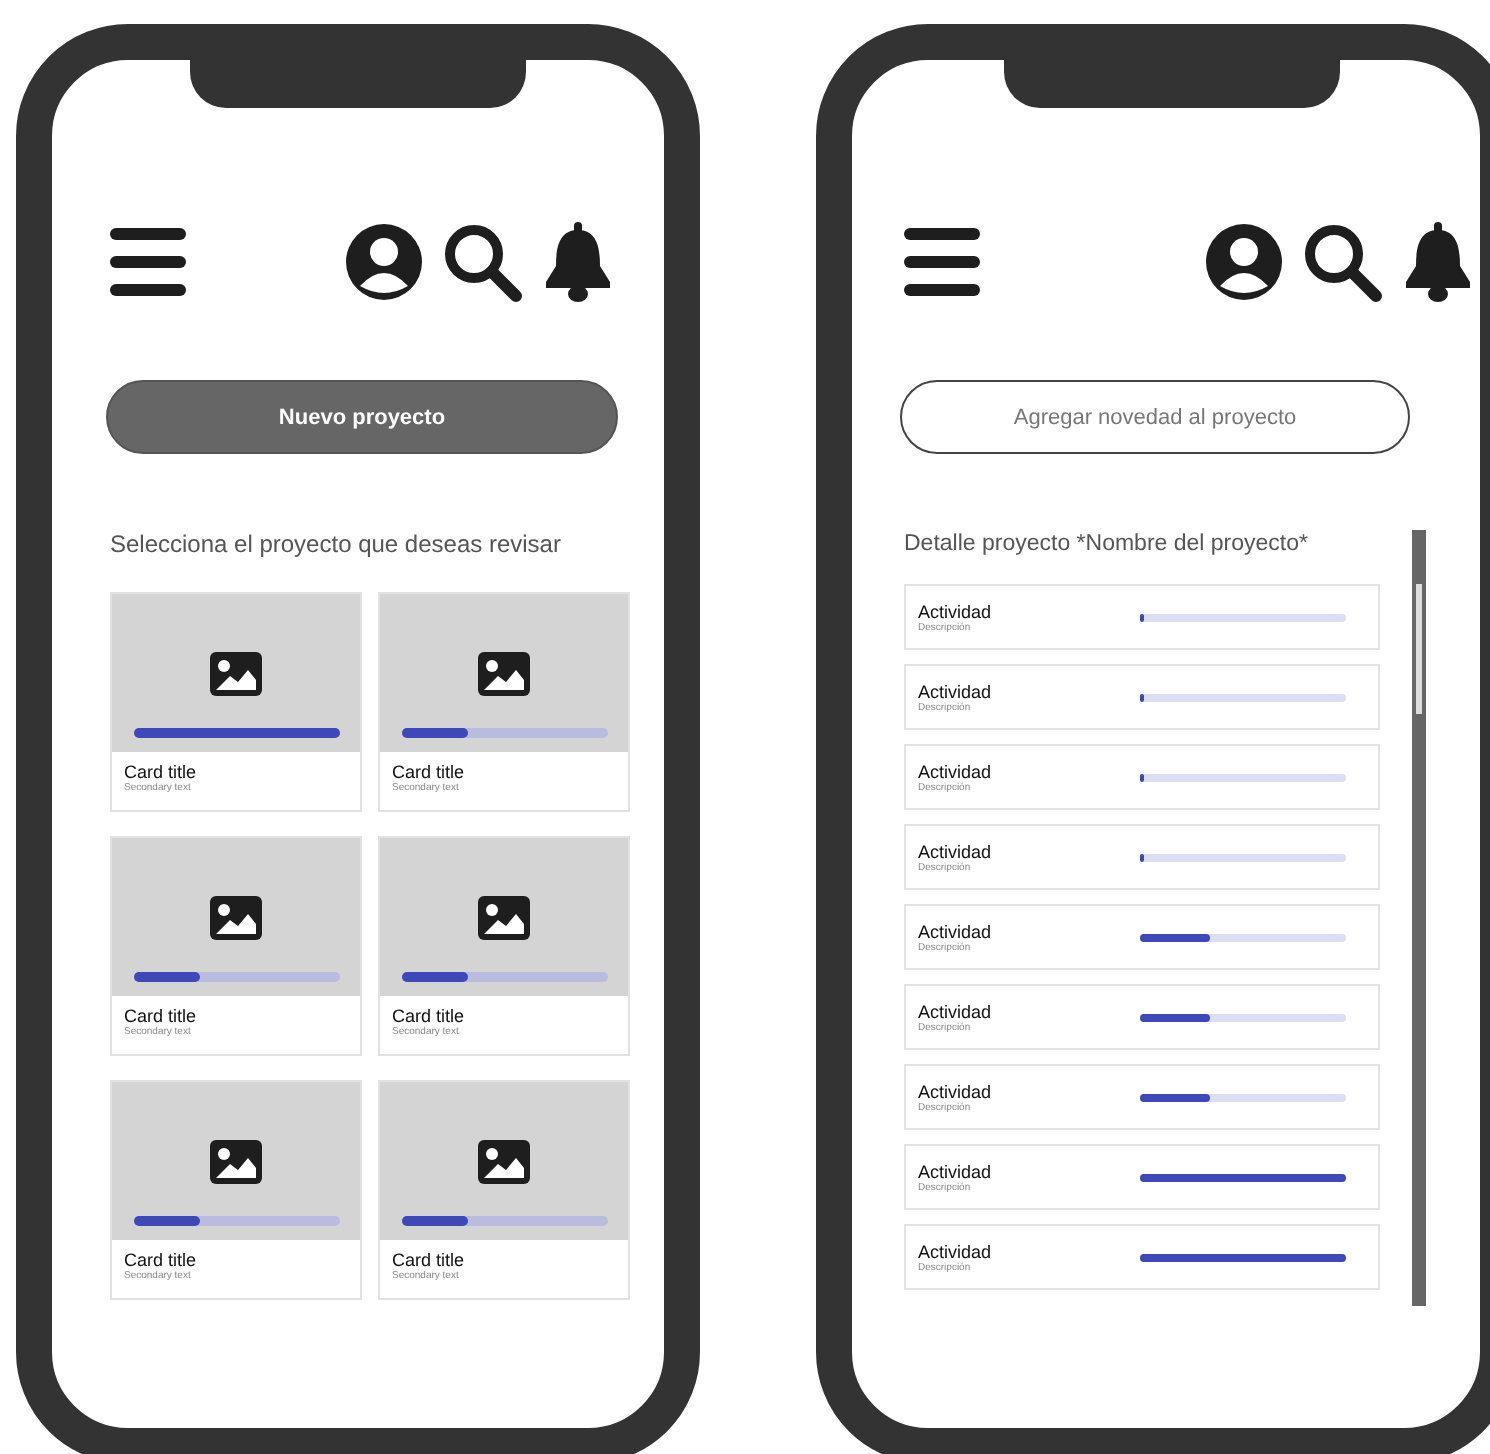 Image resolution: width=1490 pixels, height=1454 pixels. What do you see at coordinates (1155, 417) in the screenshot?
I see `action-button: Agregar novedad al proyecto` at bounding box center [1155, 417].